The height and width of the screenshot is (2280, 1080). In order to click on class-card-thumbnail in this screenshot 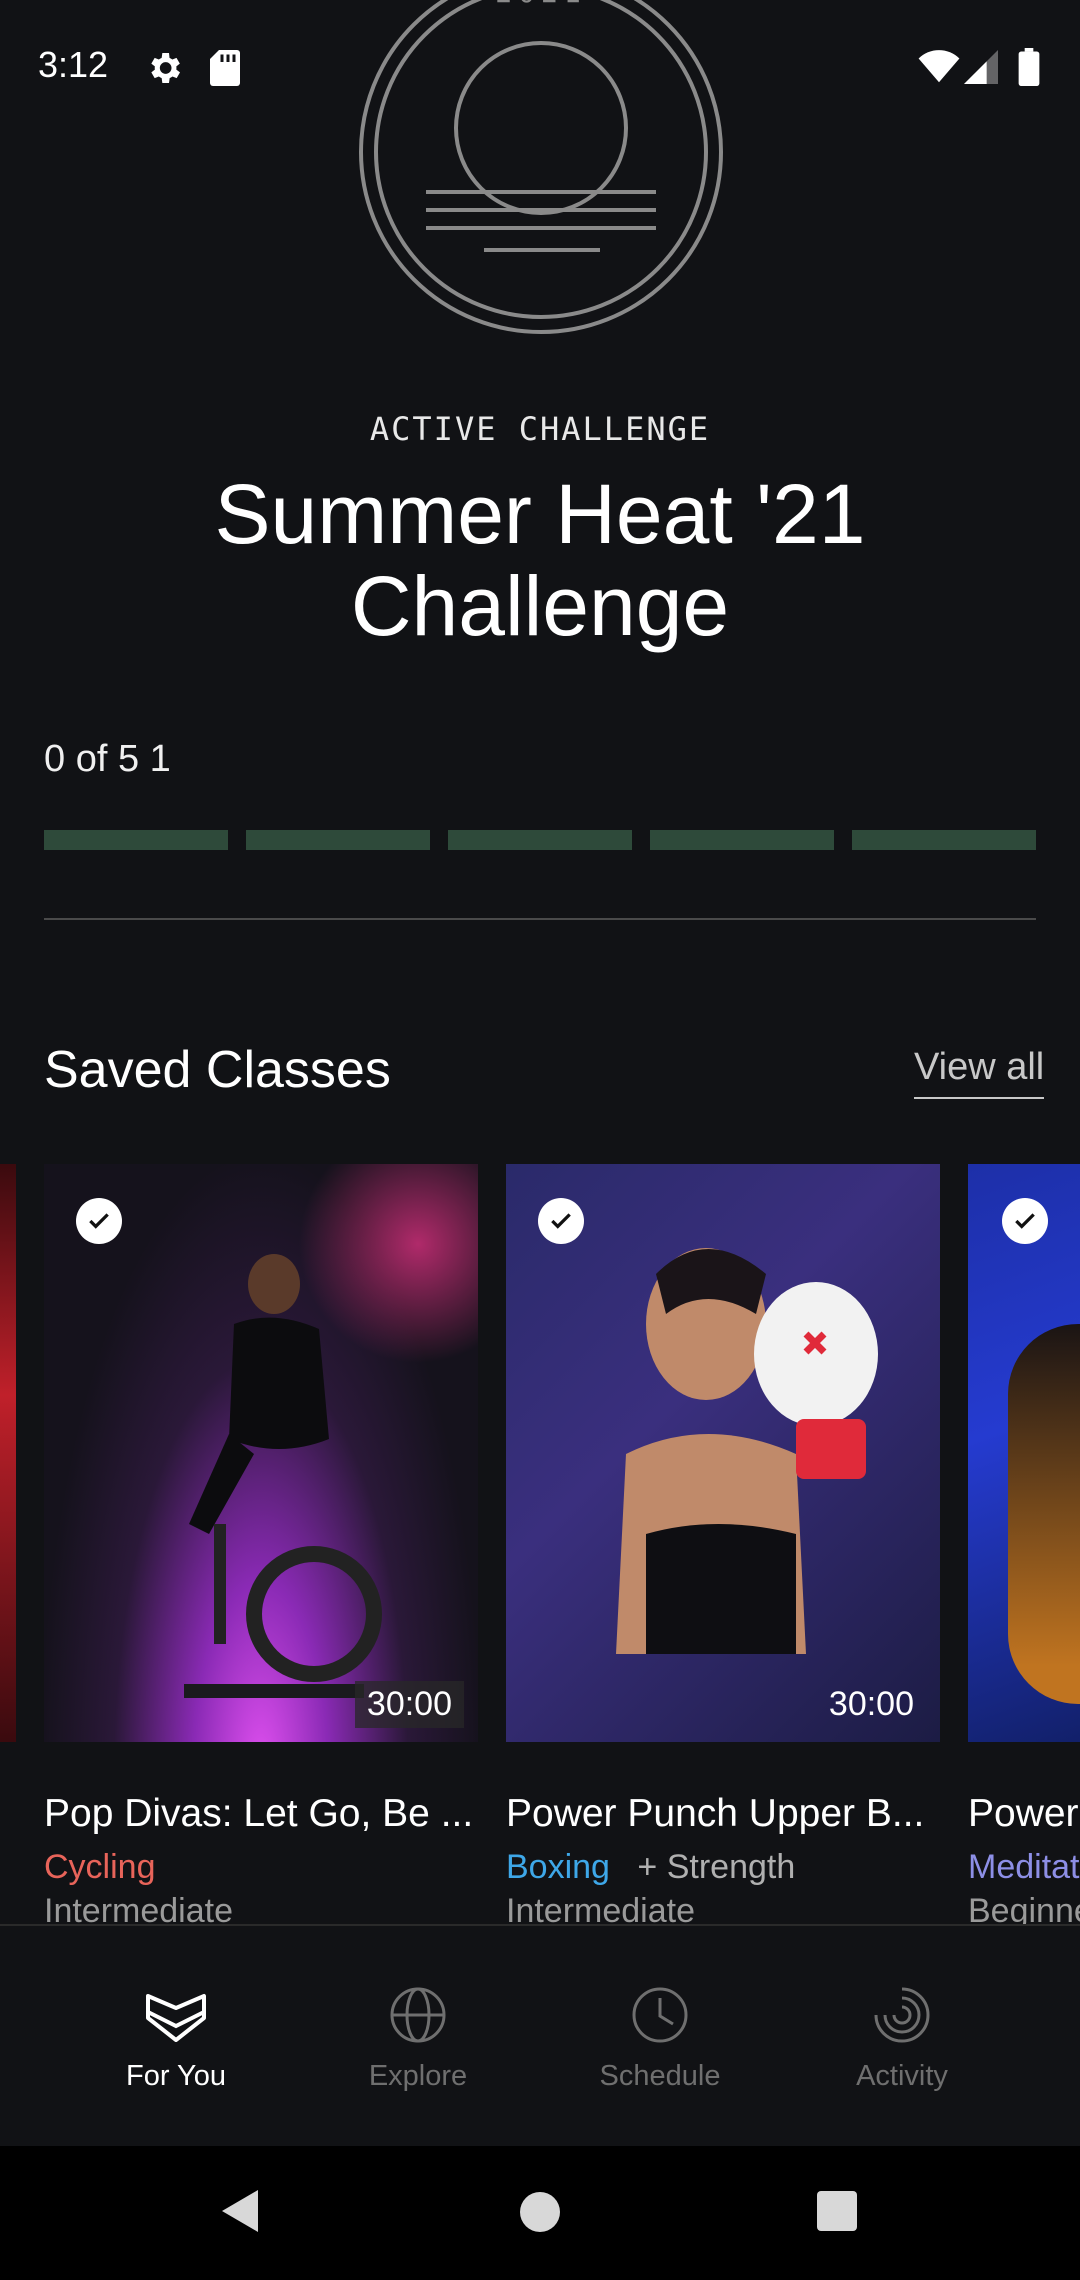, I will do `click(1024, 1453)`.